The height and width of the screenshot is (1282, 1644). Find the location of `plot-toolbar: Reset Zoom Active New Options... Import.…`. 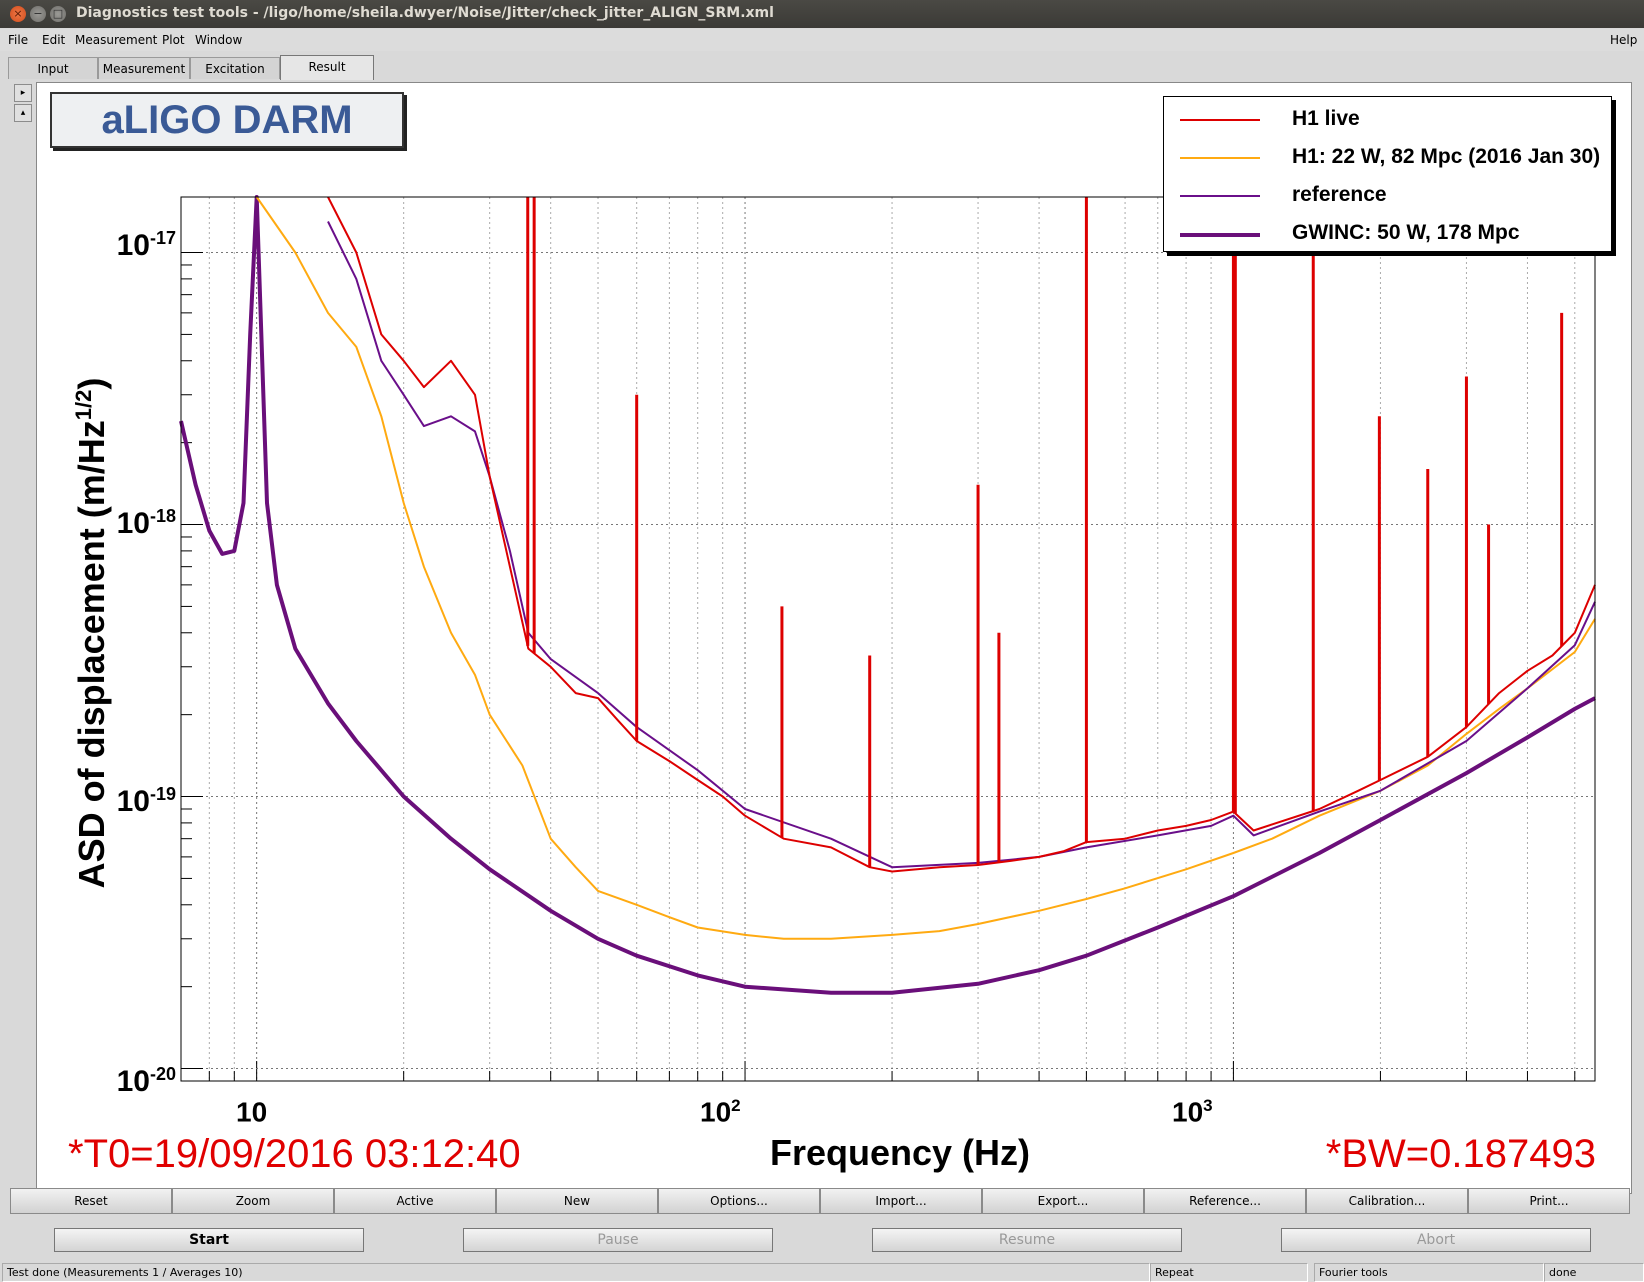

plot-toolbar: Reset Zoom Active New Options... Import.… is located at coordinates (821, 1202).